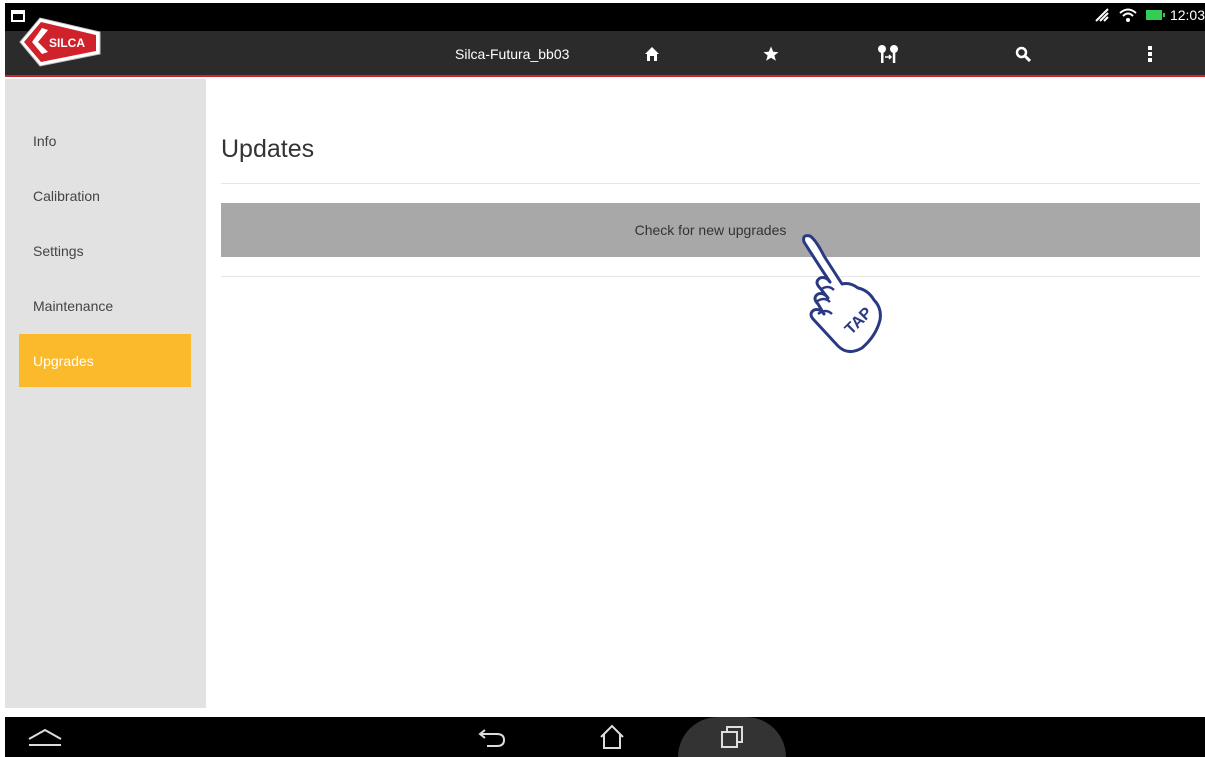 The width and height of the screenshot is (1205, 757). Describe the element at coordinates (45, 140) in the screenshot. I see `sidebar-item-label: Info` at that location.